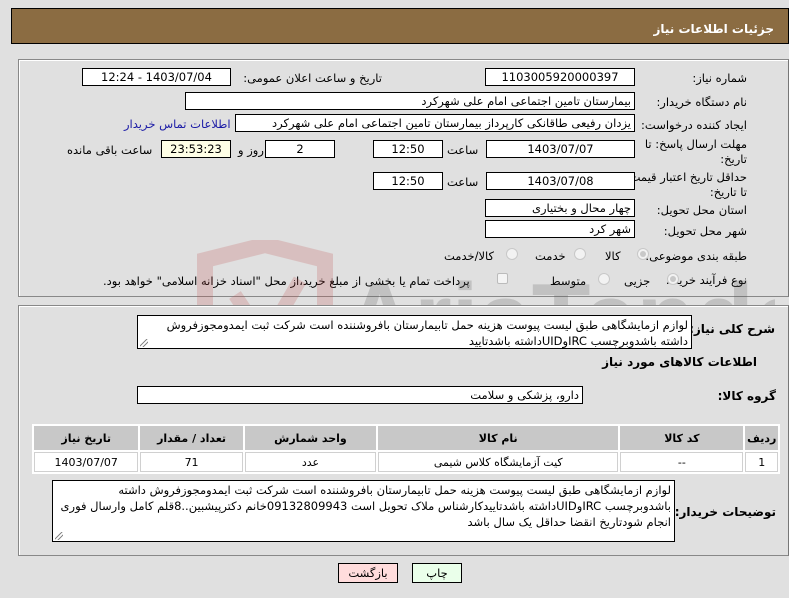  What do you see at coordinates (705, 231) in the screenshot?
I see `city-label: شهر محل تحویل:` at bounding box center [705, 231].